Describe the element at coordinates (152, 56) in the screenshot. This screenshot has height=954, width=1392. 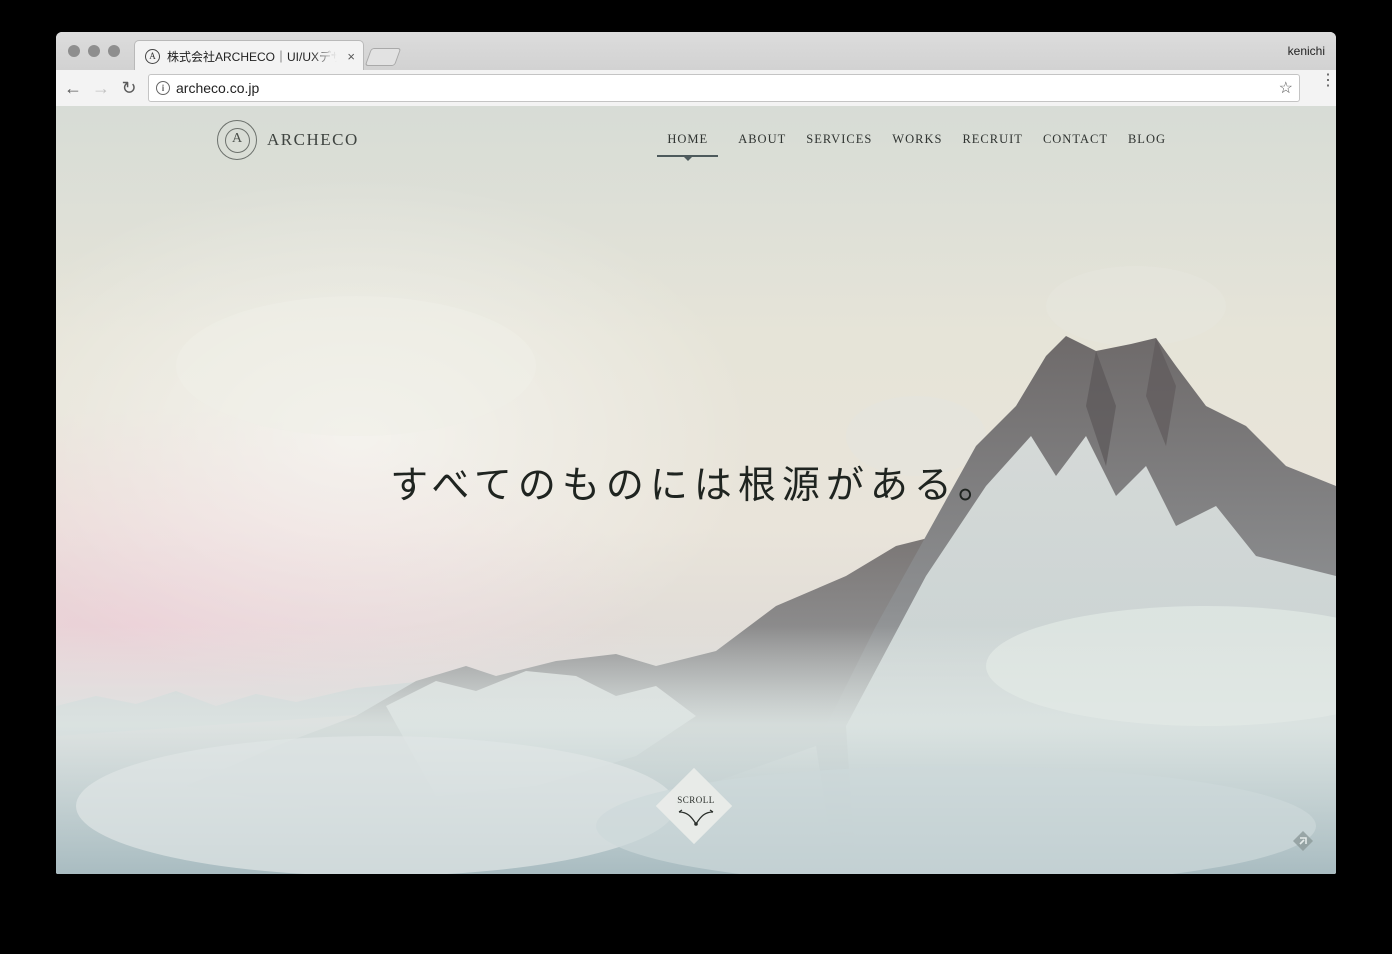
I see `favicon-icon: A` at that location.